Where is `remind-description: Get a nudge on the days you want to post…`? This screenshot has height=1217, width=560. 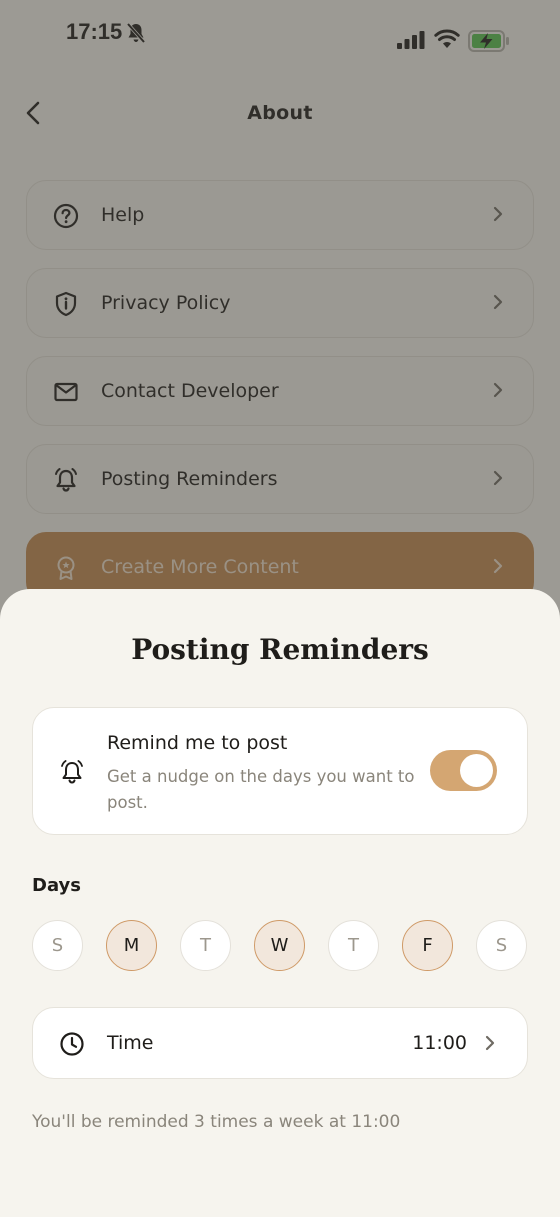 remind-description: Get a nudge on the days you want to post… is located at coordinates (261, 789).